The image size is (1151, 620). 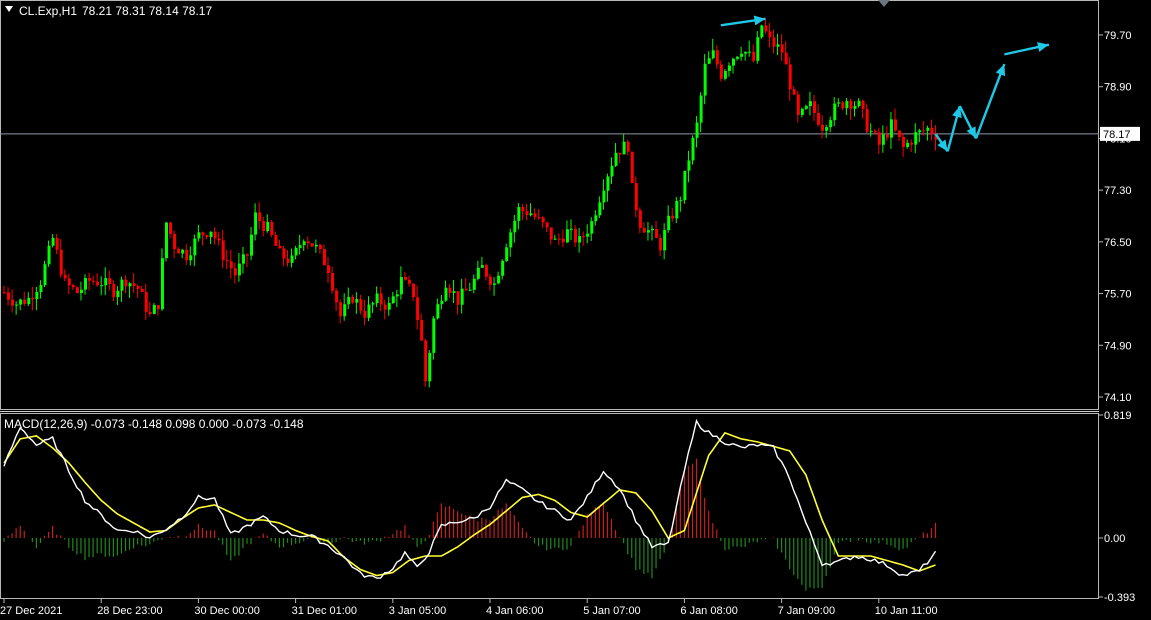 I want to click on price-axis-label: 79.70, so click(x=1118, y=36).